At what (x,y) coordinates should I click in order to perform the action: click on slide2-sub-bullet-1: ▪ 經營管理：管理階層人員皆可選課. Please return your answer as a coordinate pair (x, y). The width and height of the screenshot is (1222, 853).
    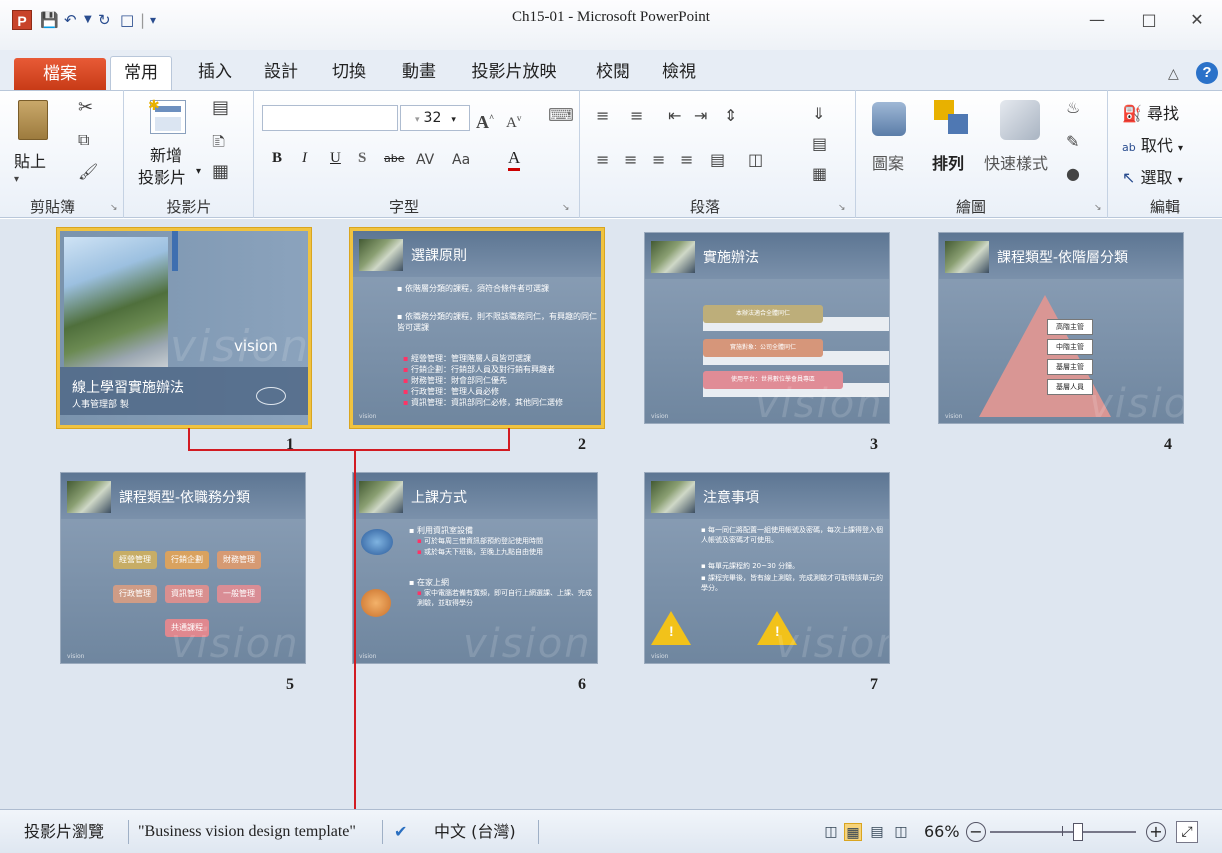
    Looking at the image, I should click on (467, 358).